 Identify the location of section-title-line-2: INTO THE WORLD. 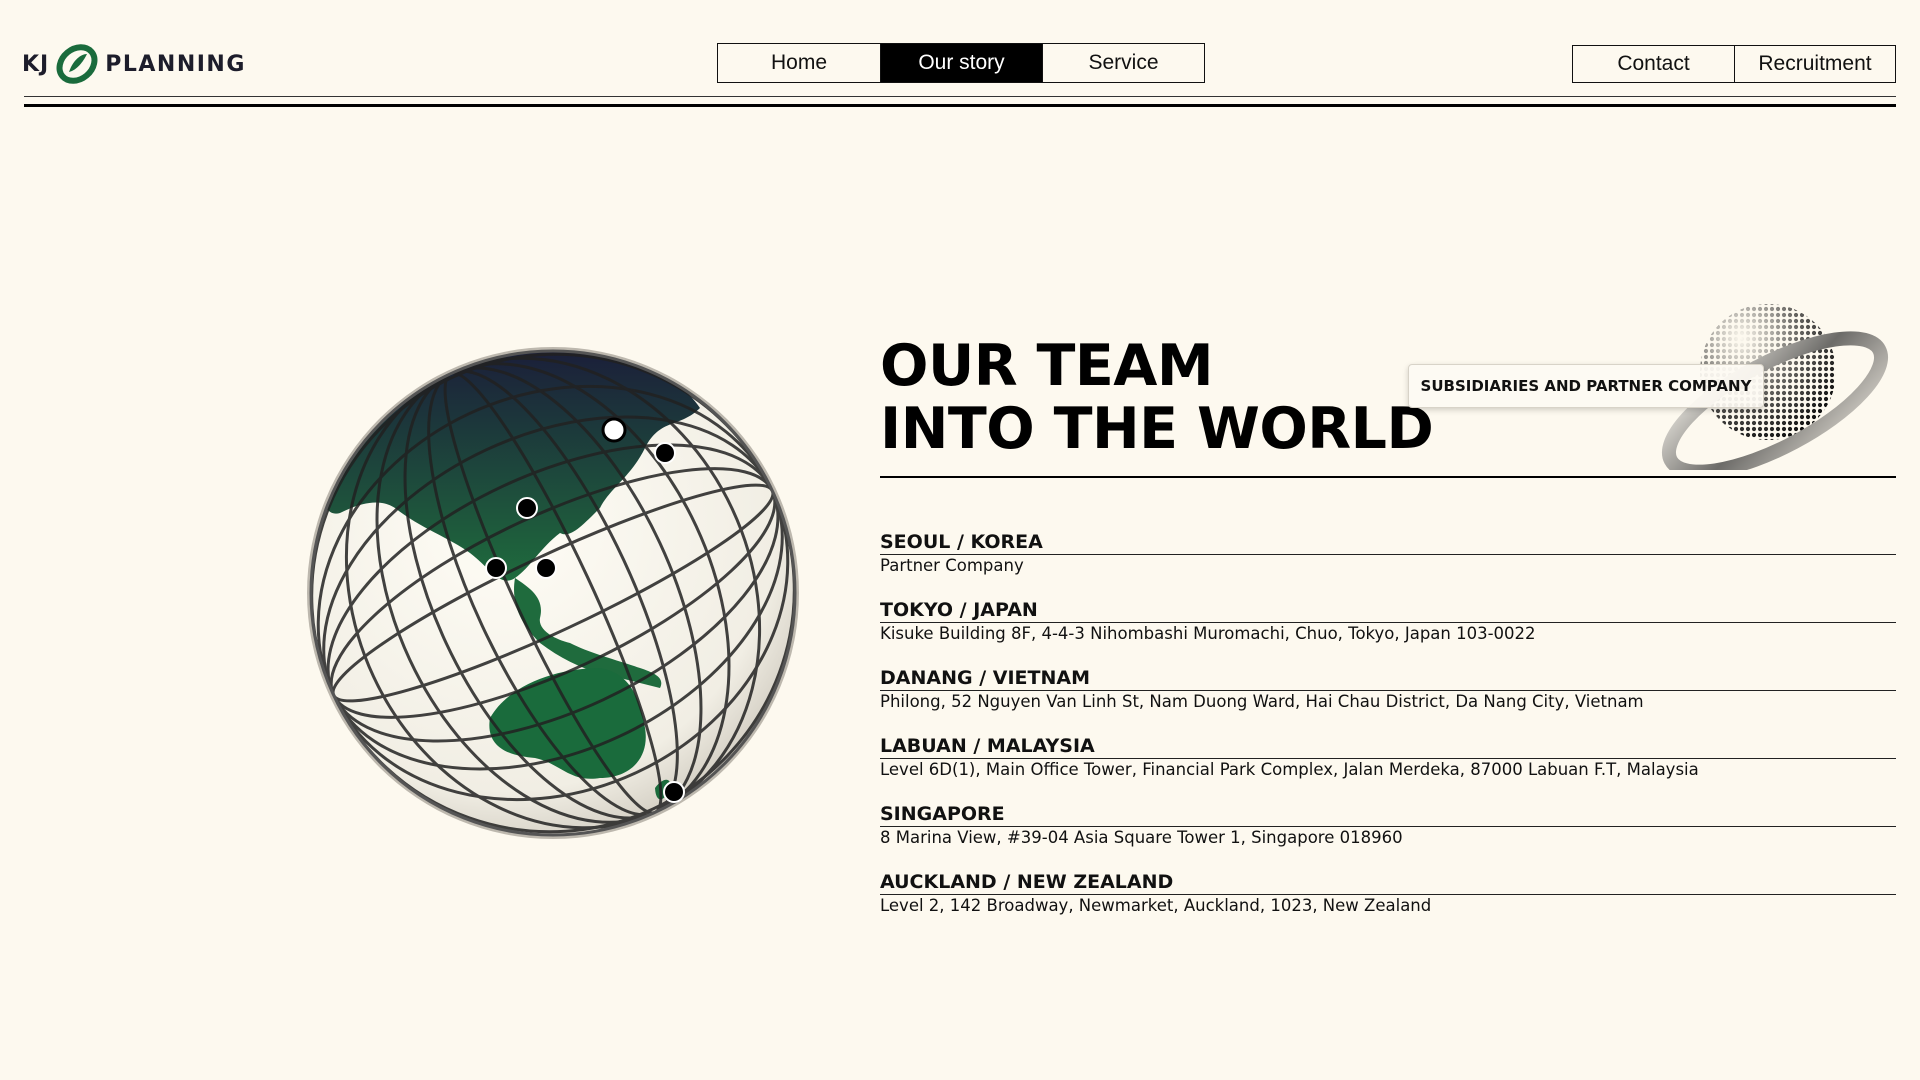
(1157, 429).